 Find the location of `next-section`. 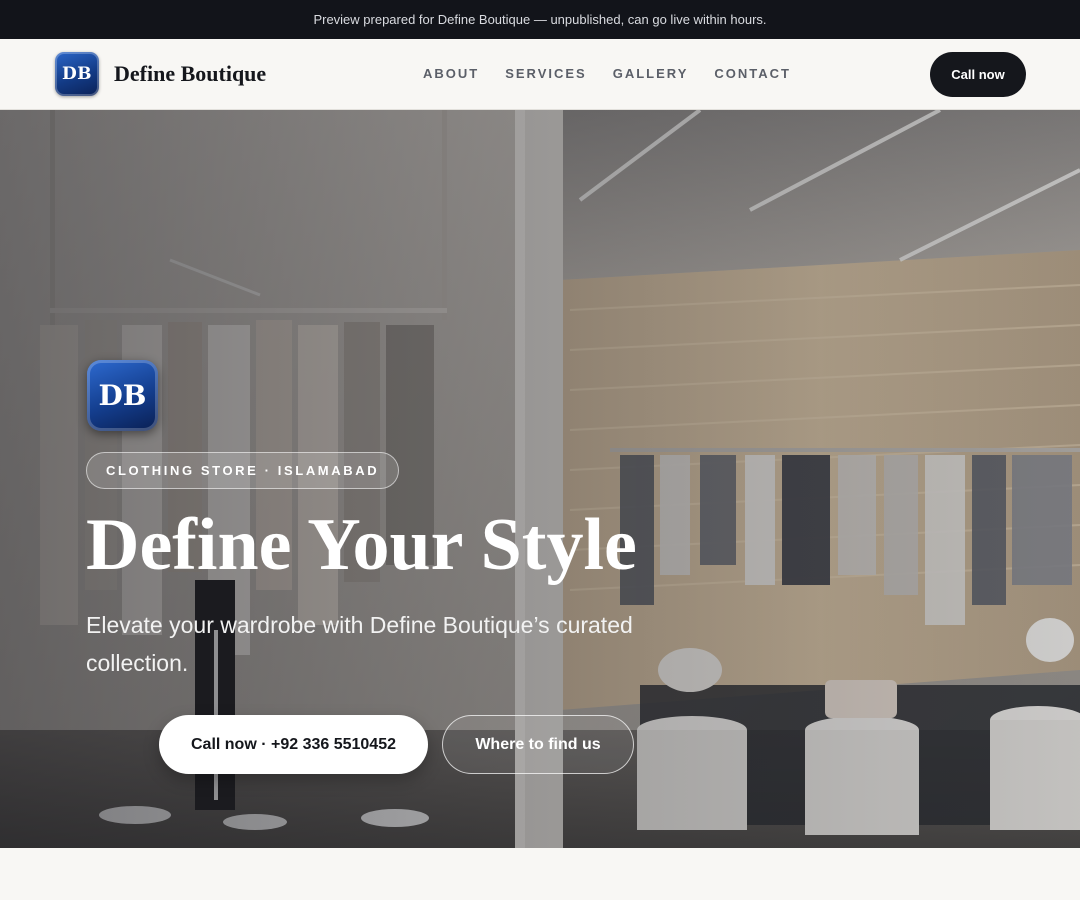

next-section is located at coordinates (540, 874).